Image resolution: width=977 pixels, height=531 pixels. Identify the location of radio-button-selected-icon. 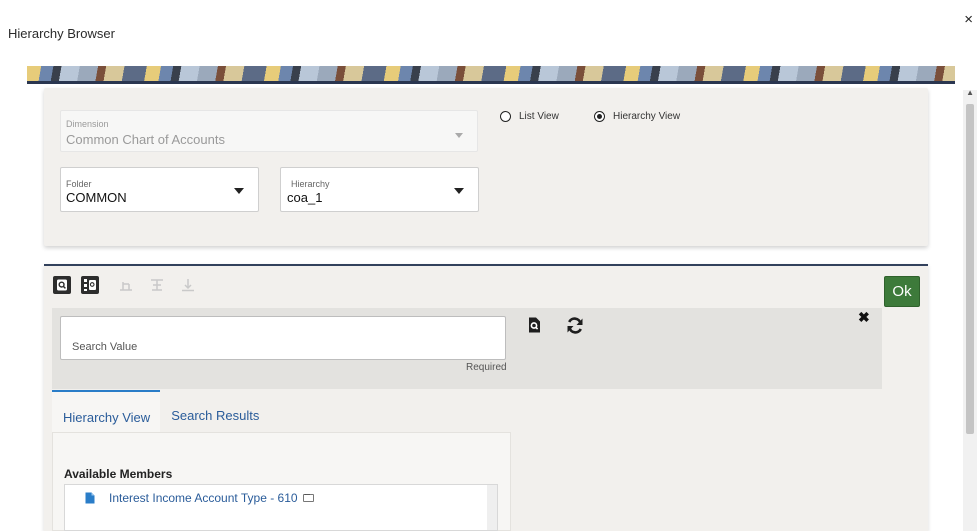
(599, 116).